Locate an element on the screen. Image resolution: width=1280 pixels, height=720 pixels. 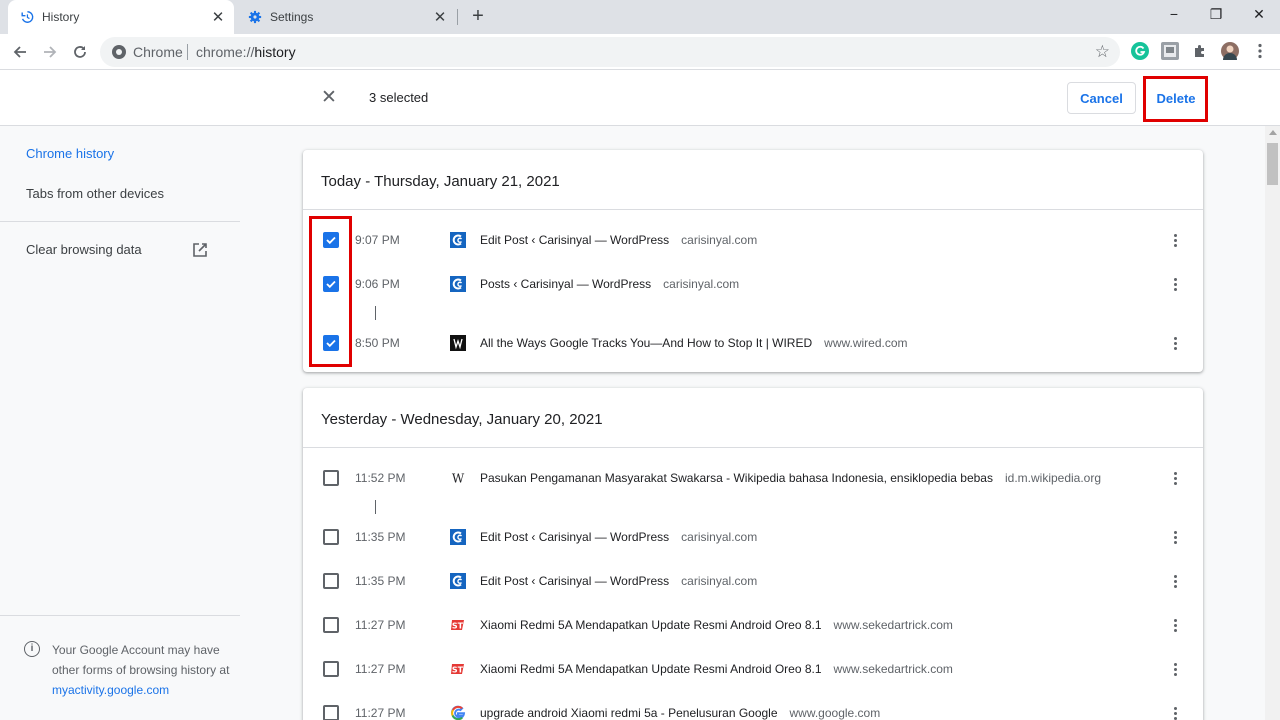
scroll-thumb is located at coordinates (1272, 164).